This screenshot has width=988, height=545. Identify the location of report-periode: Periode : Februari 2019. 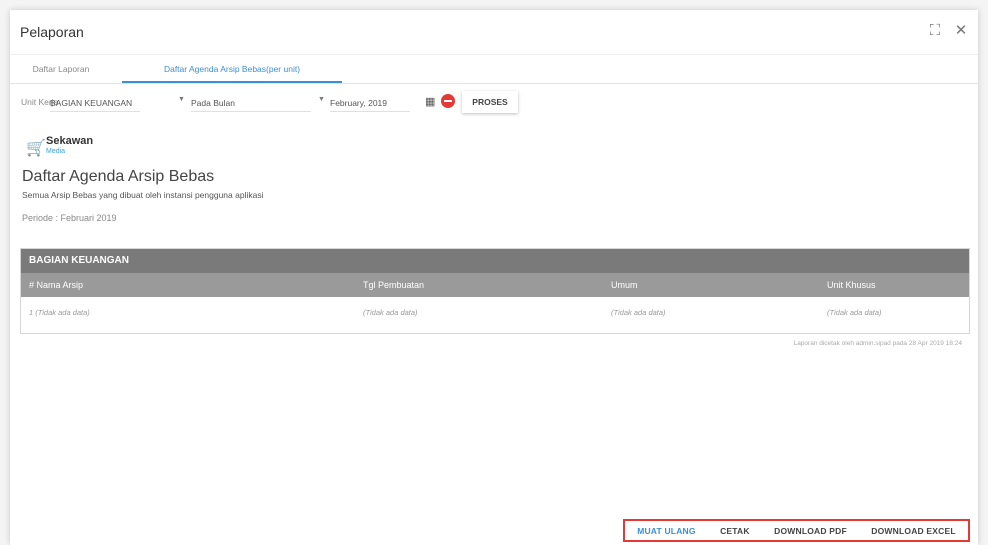
(69, 218).